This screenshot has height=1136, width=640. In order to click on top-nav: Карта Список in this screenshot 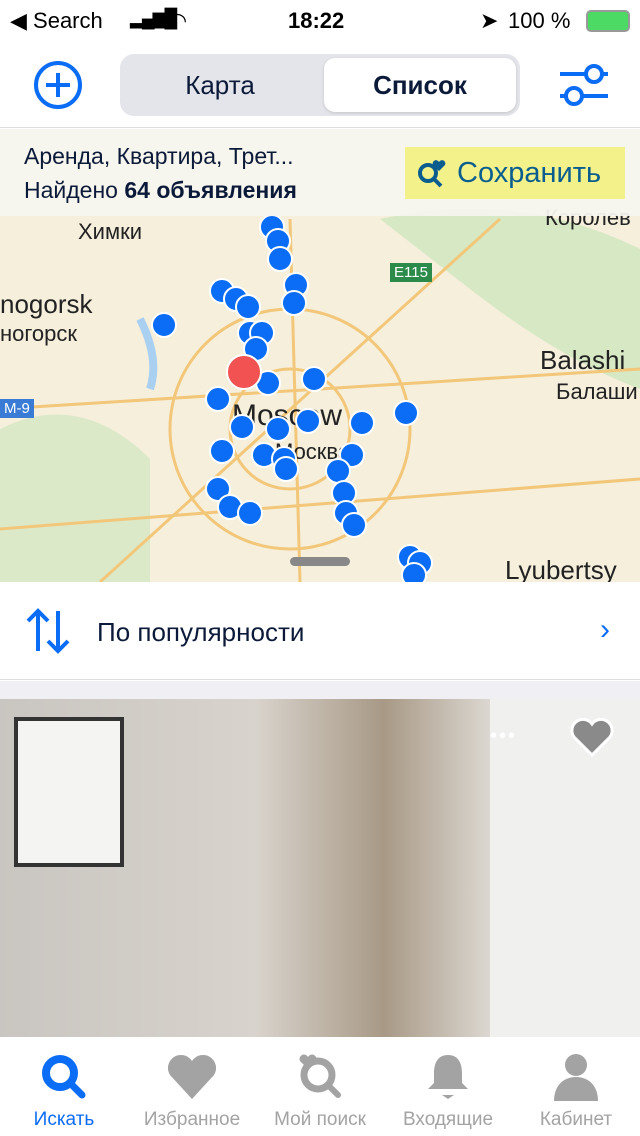, I will do `click(320, 85)`.